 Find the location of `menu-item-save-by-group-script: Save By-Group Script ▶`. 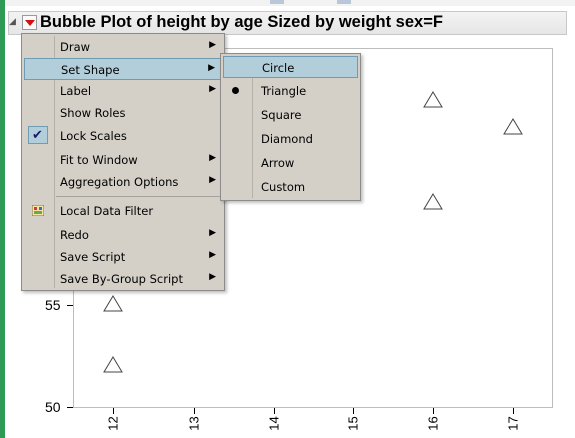

menu-item-save-by-group-script: Save By-Group Script ▶ is located at coordinates (123, 279).